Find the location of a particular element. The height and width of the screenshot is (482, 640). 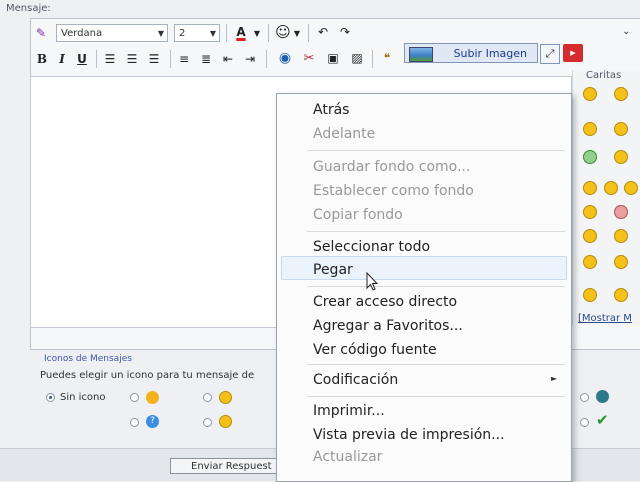

emoticon-icon: ☺ is located at coordinates (283, 32).